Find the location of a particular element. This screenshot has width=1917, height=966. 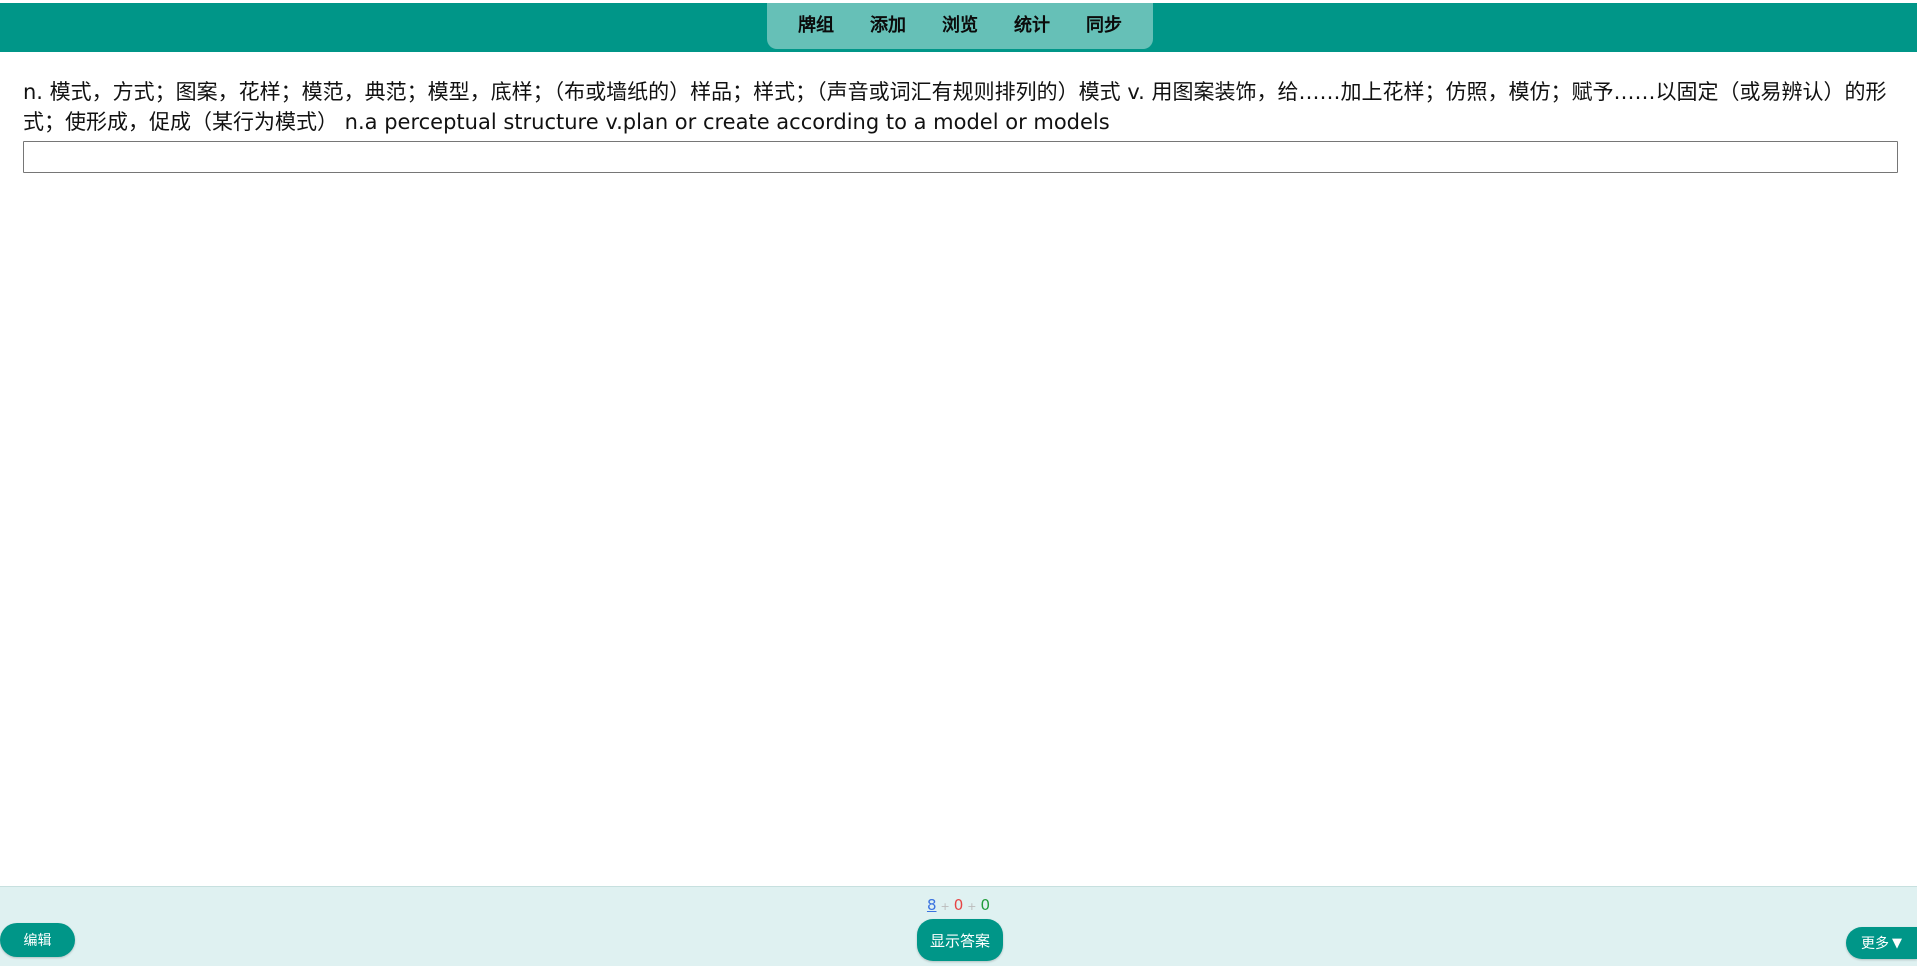

show-answer-button: 显示答案 is located at coordinates (960, 940).